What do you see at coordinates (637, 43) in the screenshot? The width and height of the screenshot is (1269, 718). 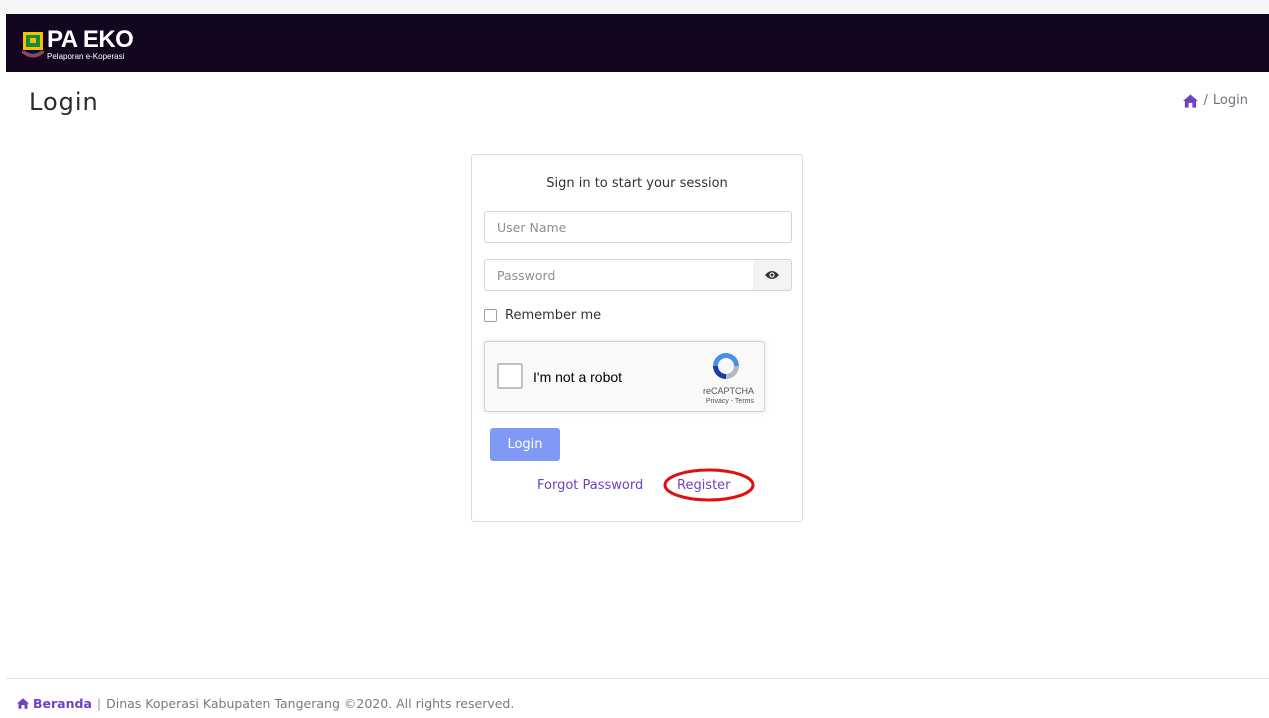 I see `top-navbar: PA EKO Pelaporan e-Koperasi` at bounding box center [637, 43].